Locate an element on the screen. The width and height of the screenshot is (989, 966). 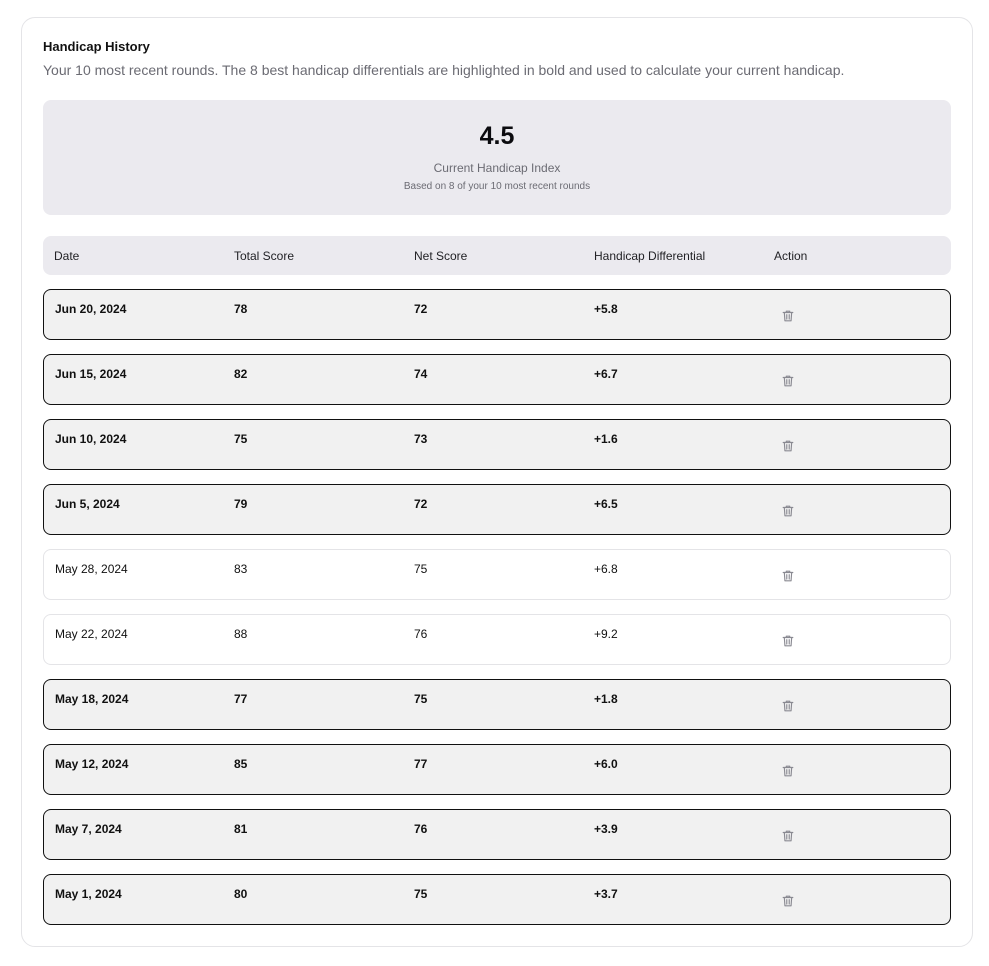
round-handicap-differential: +6.8 is located at coordinates (606, 569).